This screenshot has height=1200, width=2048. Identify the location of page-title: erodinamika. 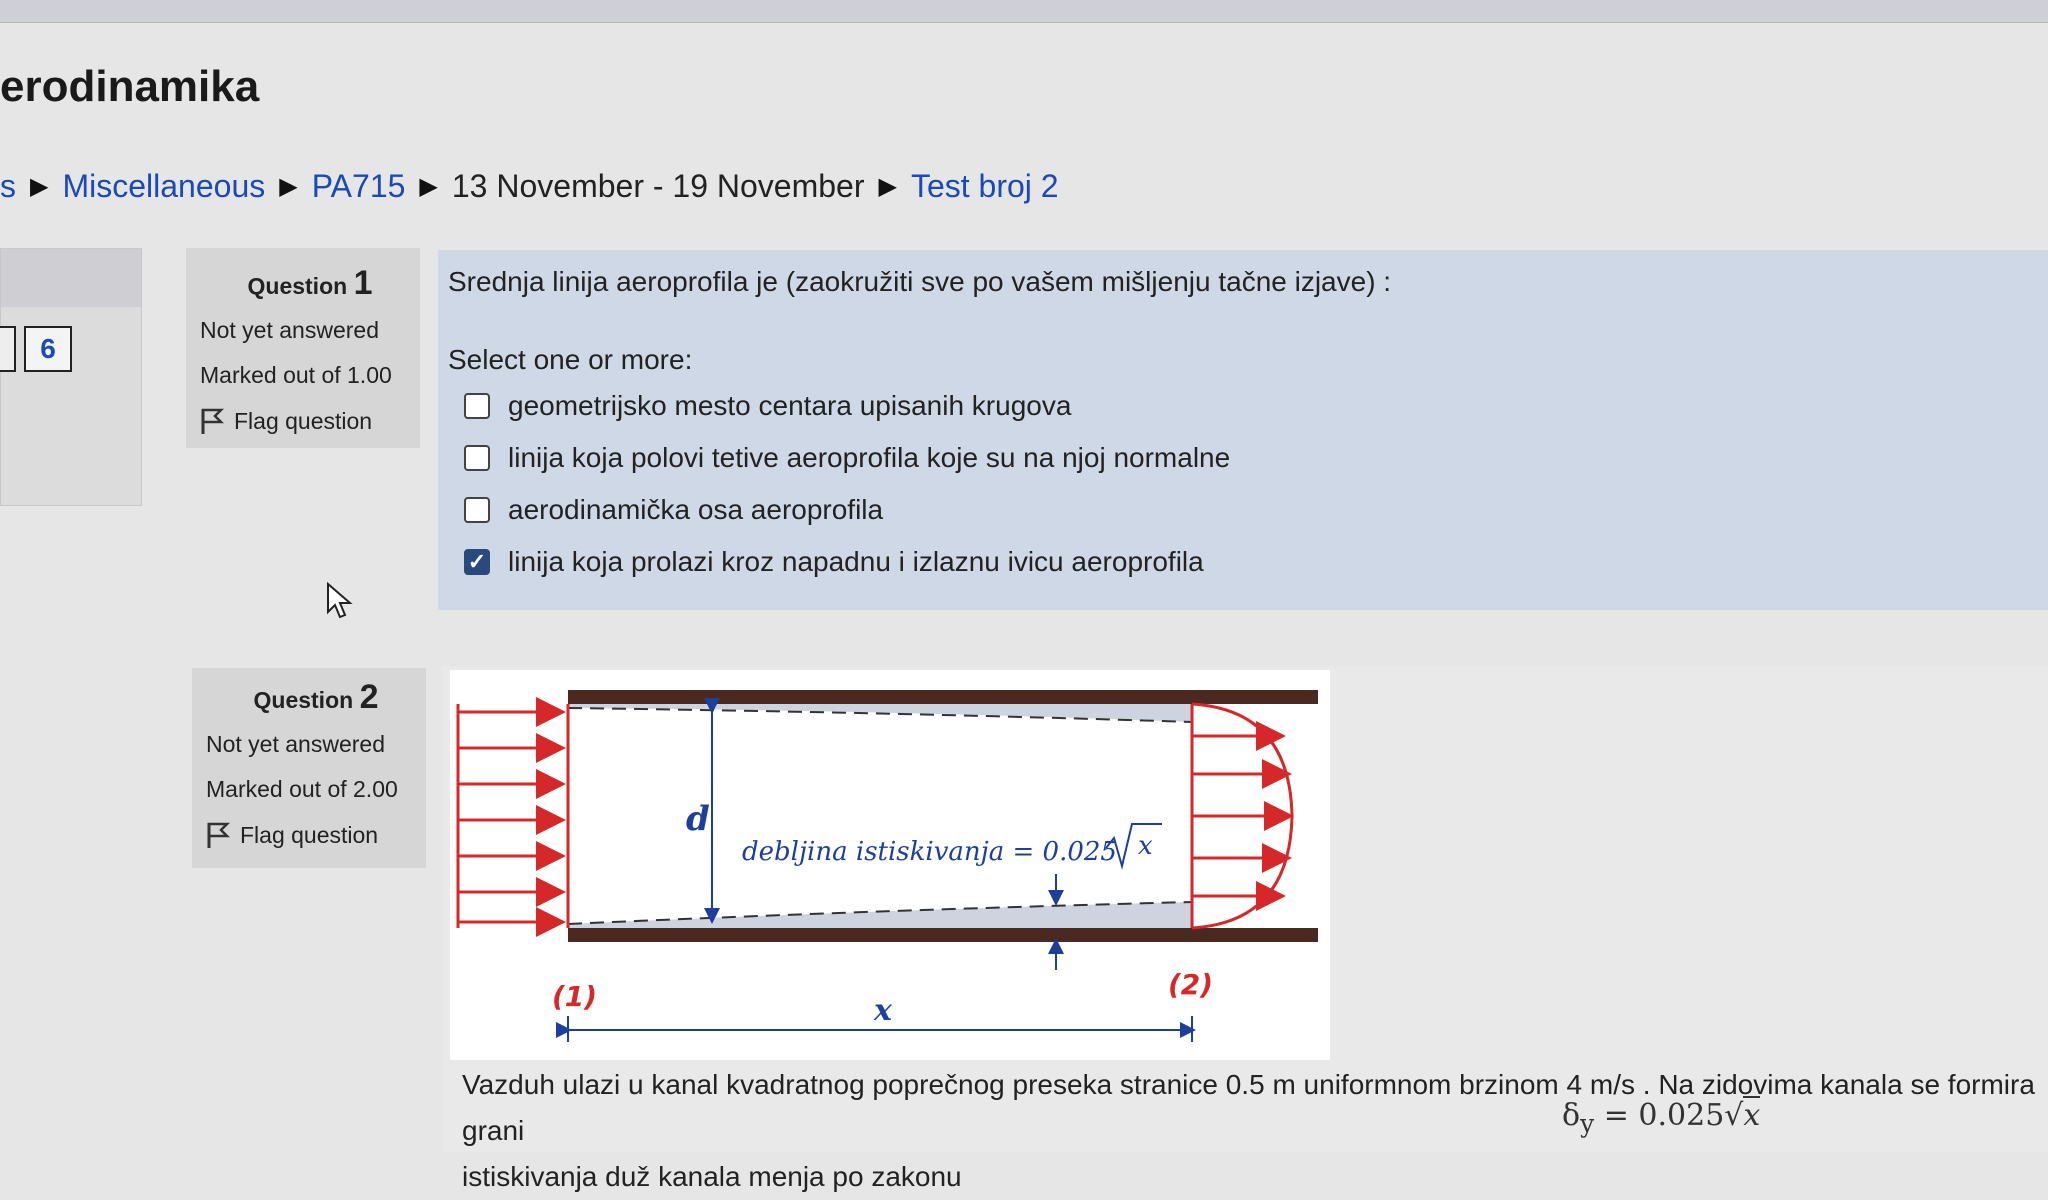
(130, 86).